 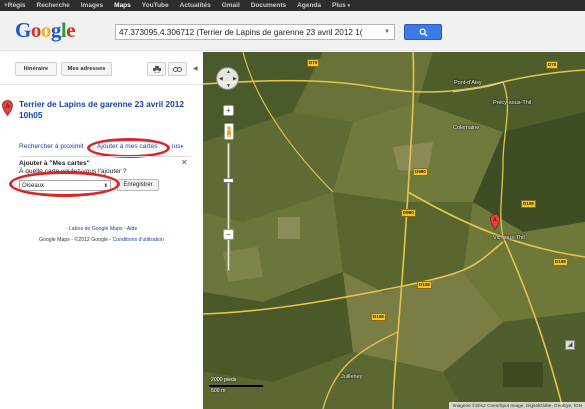 I want to click on add-box-title: Ajouter à "Mes cartes", so click(x=54, y=163).